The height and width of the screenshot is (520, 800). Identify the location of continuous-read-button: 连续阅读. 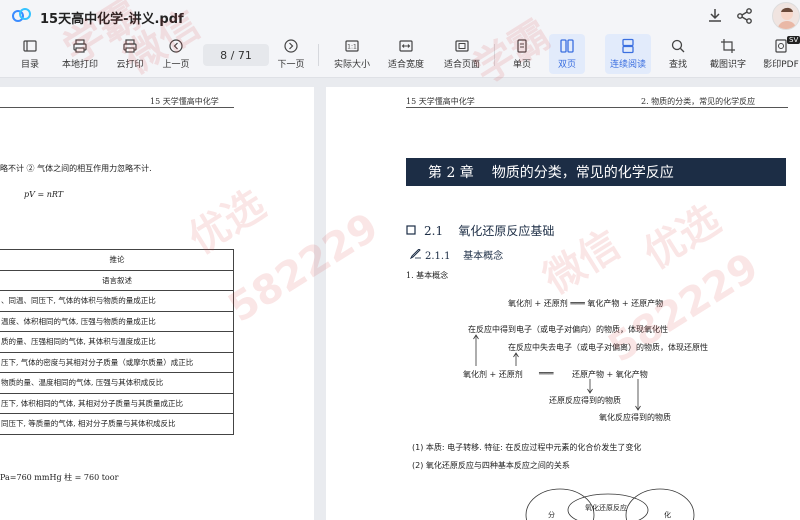
(628, 54).